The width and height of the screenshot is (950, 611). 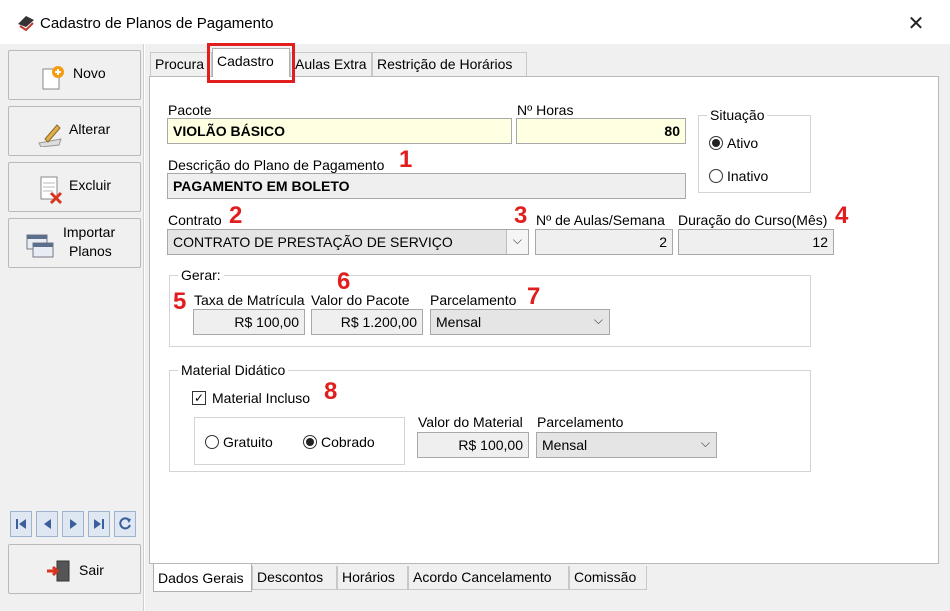 What do you see at coordinates (842, 215) in the screenshot?
I see `annotation-4: 4` at bounding box center [842, 215].